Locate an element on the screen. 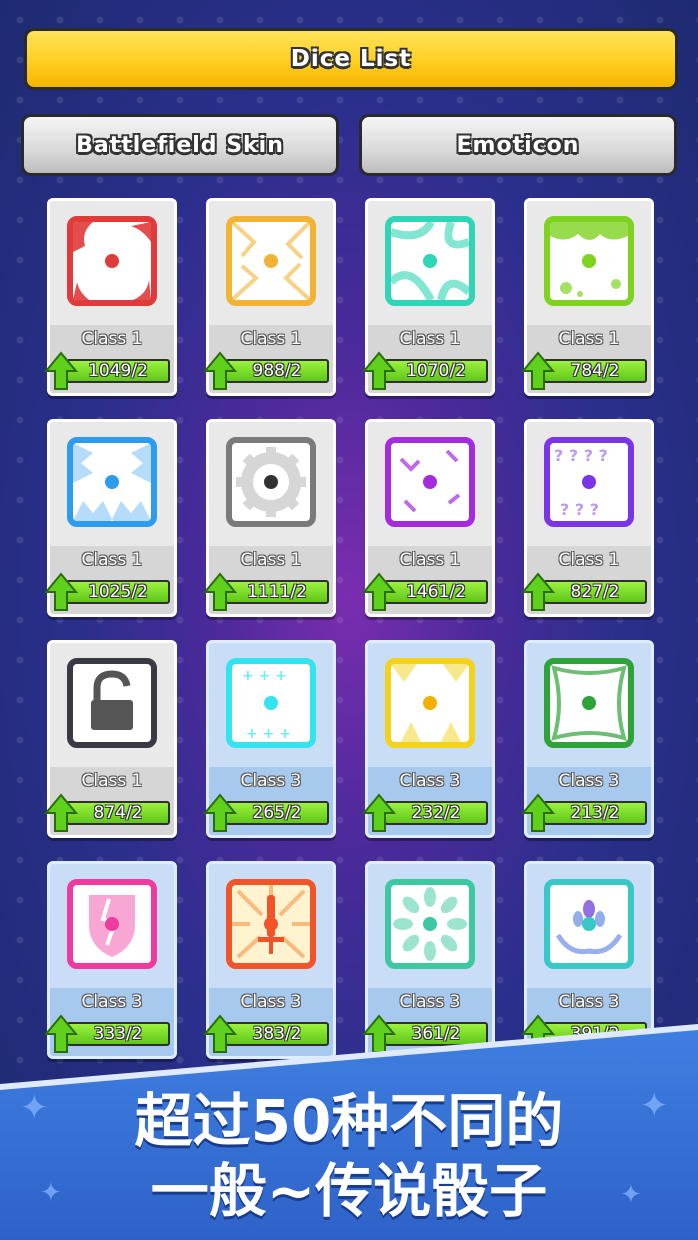 The height and width of the screenshot is (1240, 698). dice-count-bar: 1025/2 is located at coordinates (118, 592).